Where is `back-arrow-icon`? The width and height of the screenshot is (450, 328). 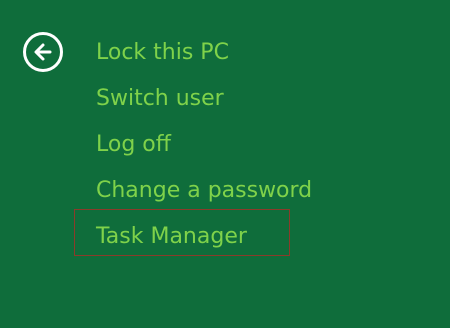 back-arrow-icon is located at coordinates (43, 52).